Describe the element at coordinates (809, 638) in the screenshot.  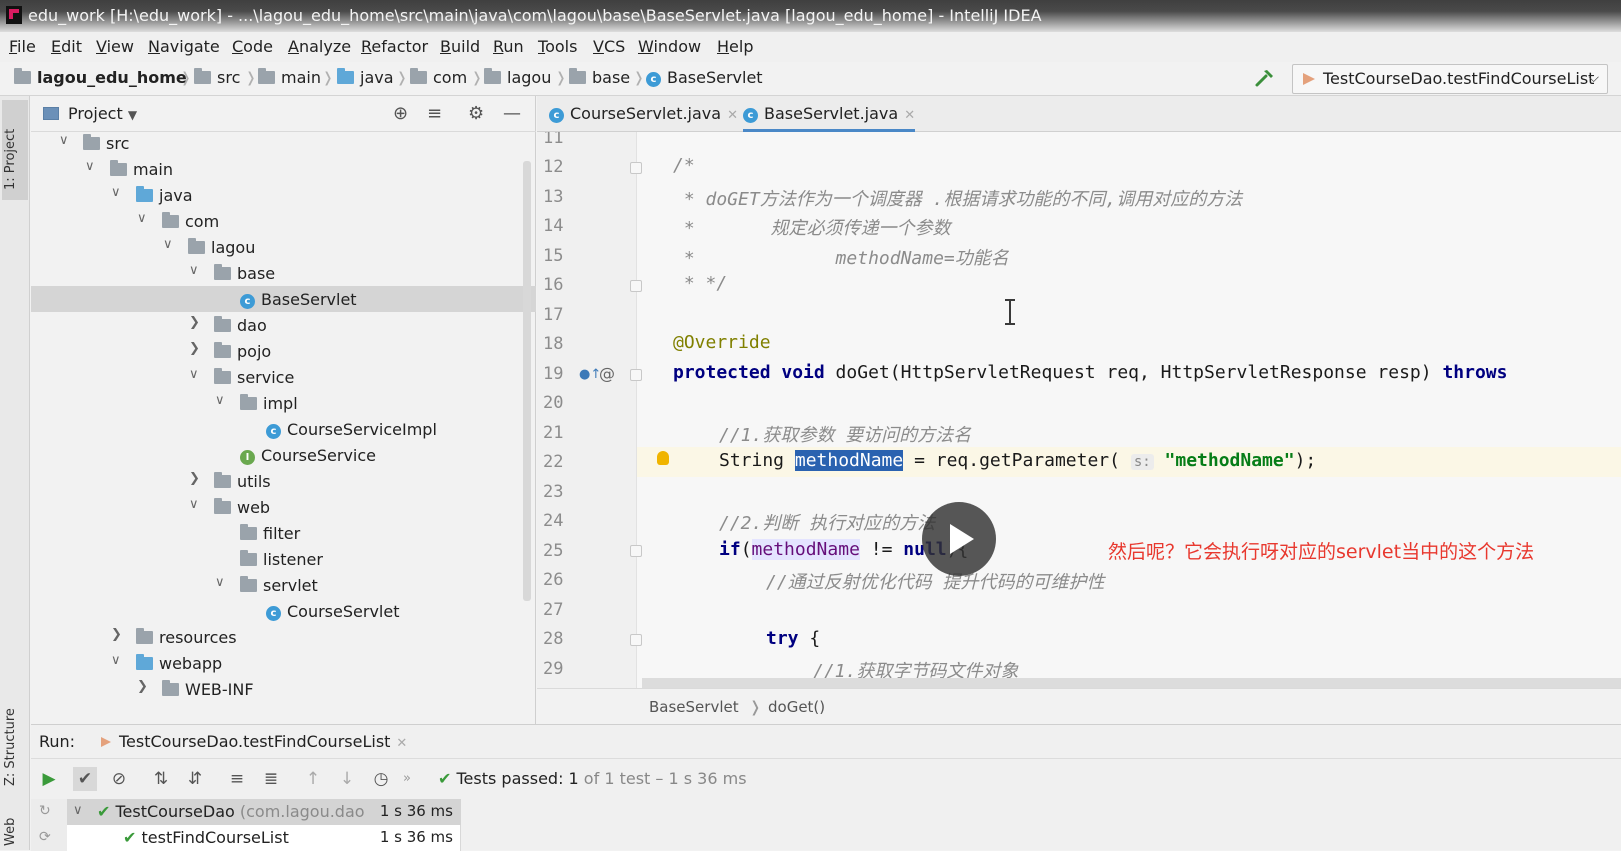
I see `code-token: {` at that location.